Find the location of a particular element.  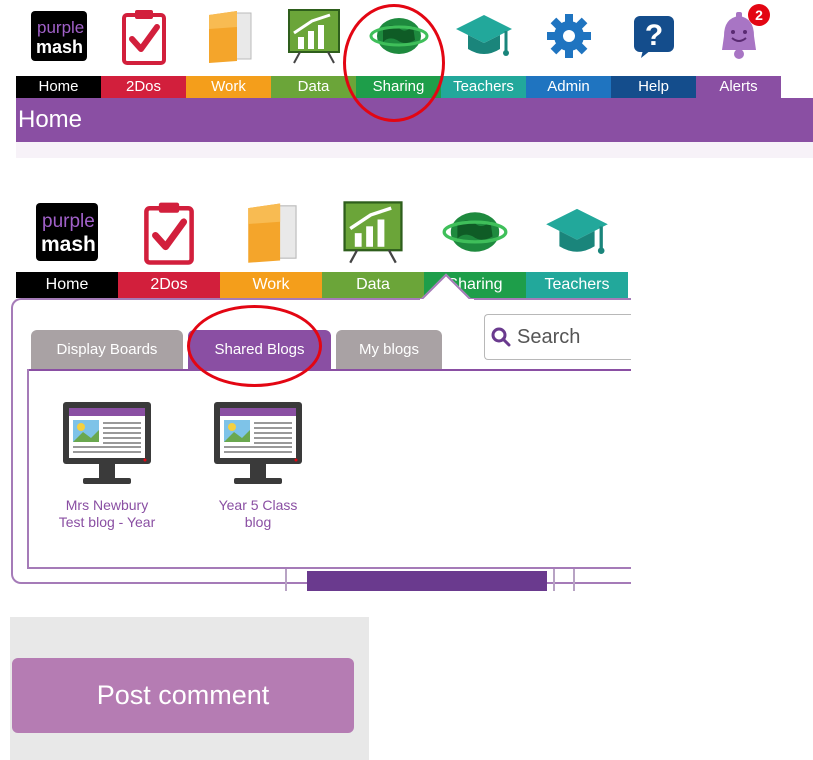

blog-title: Year 5 Class blog is located at coordinates (258, 513).